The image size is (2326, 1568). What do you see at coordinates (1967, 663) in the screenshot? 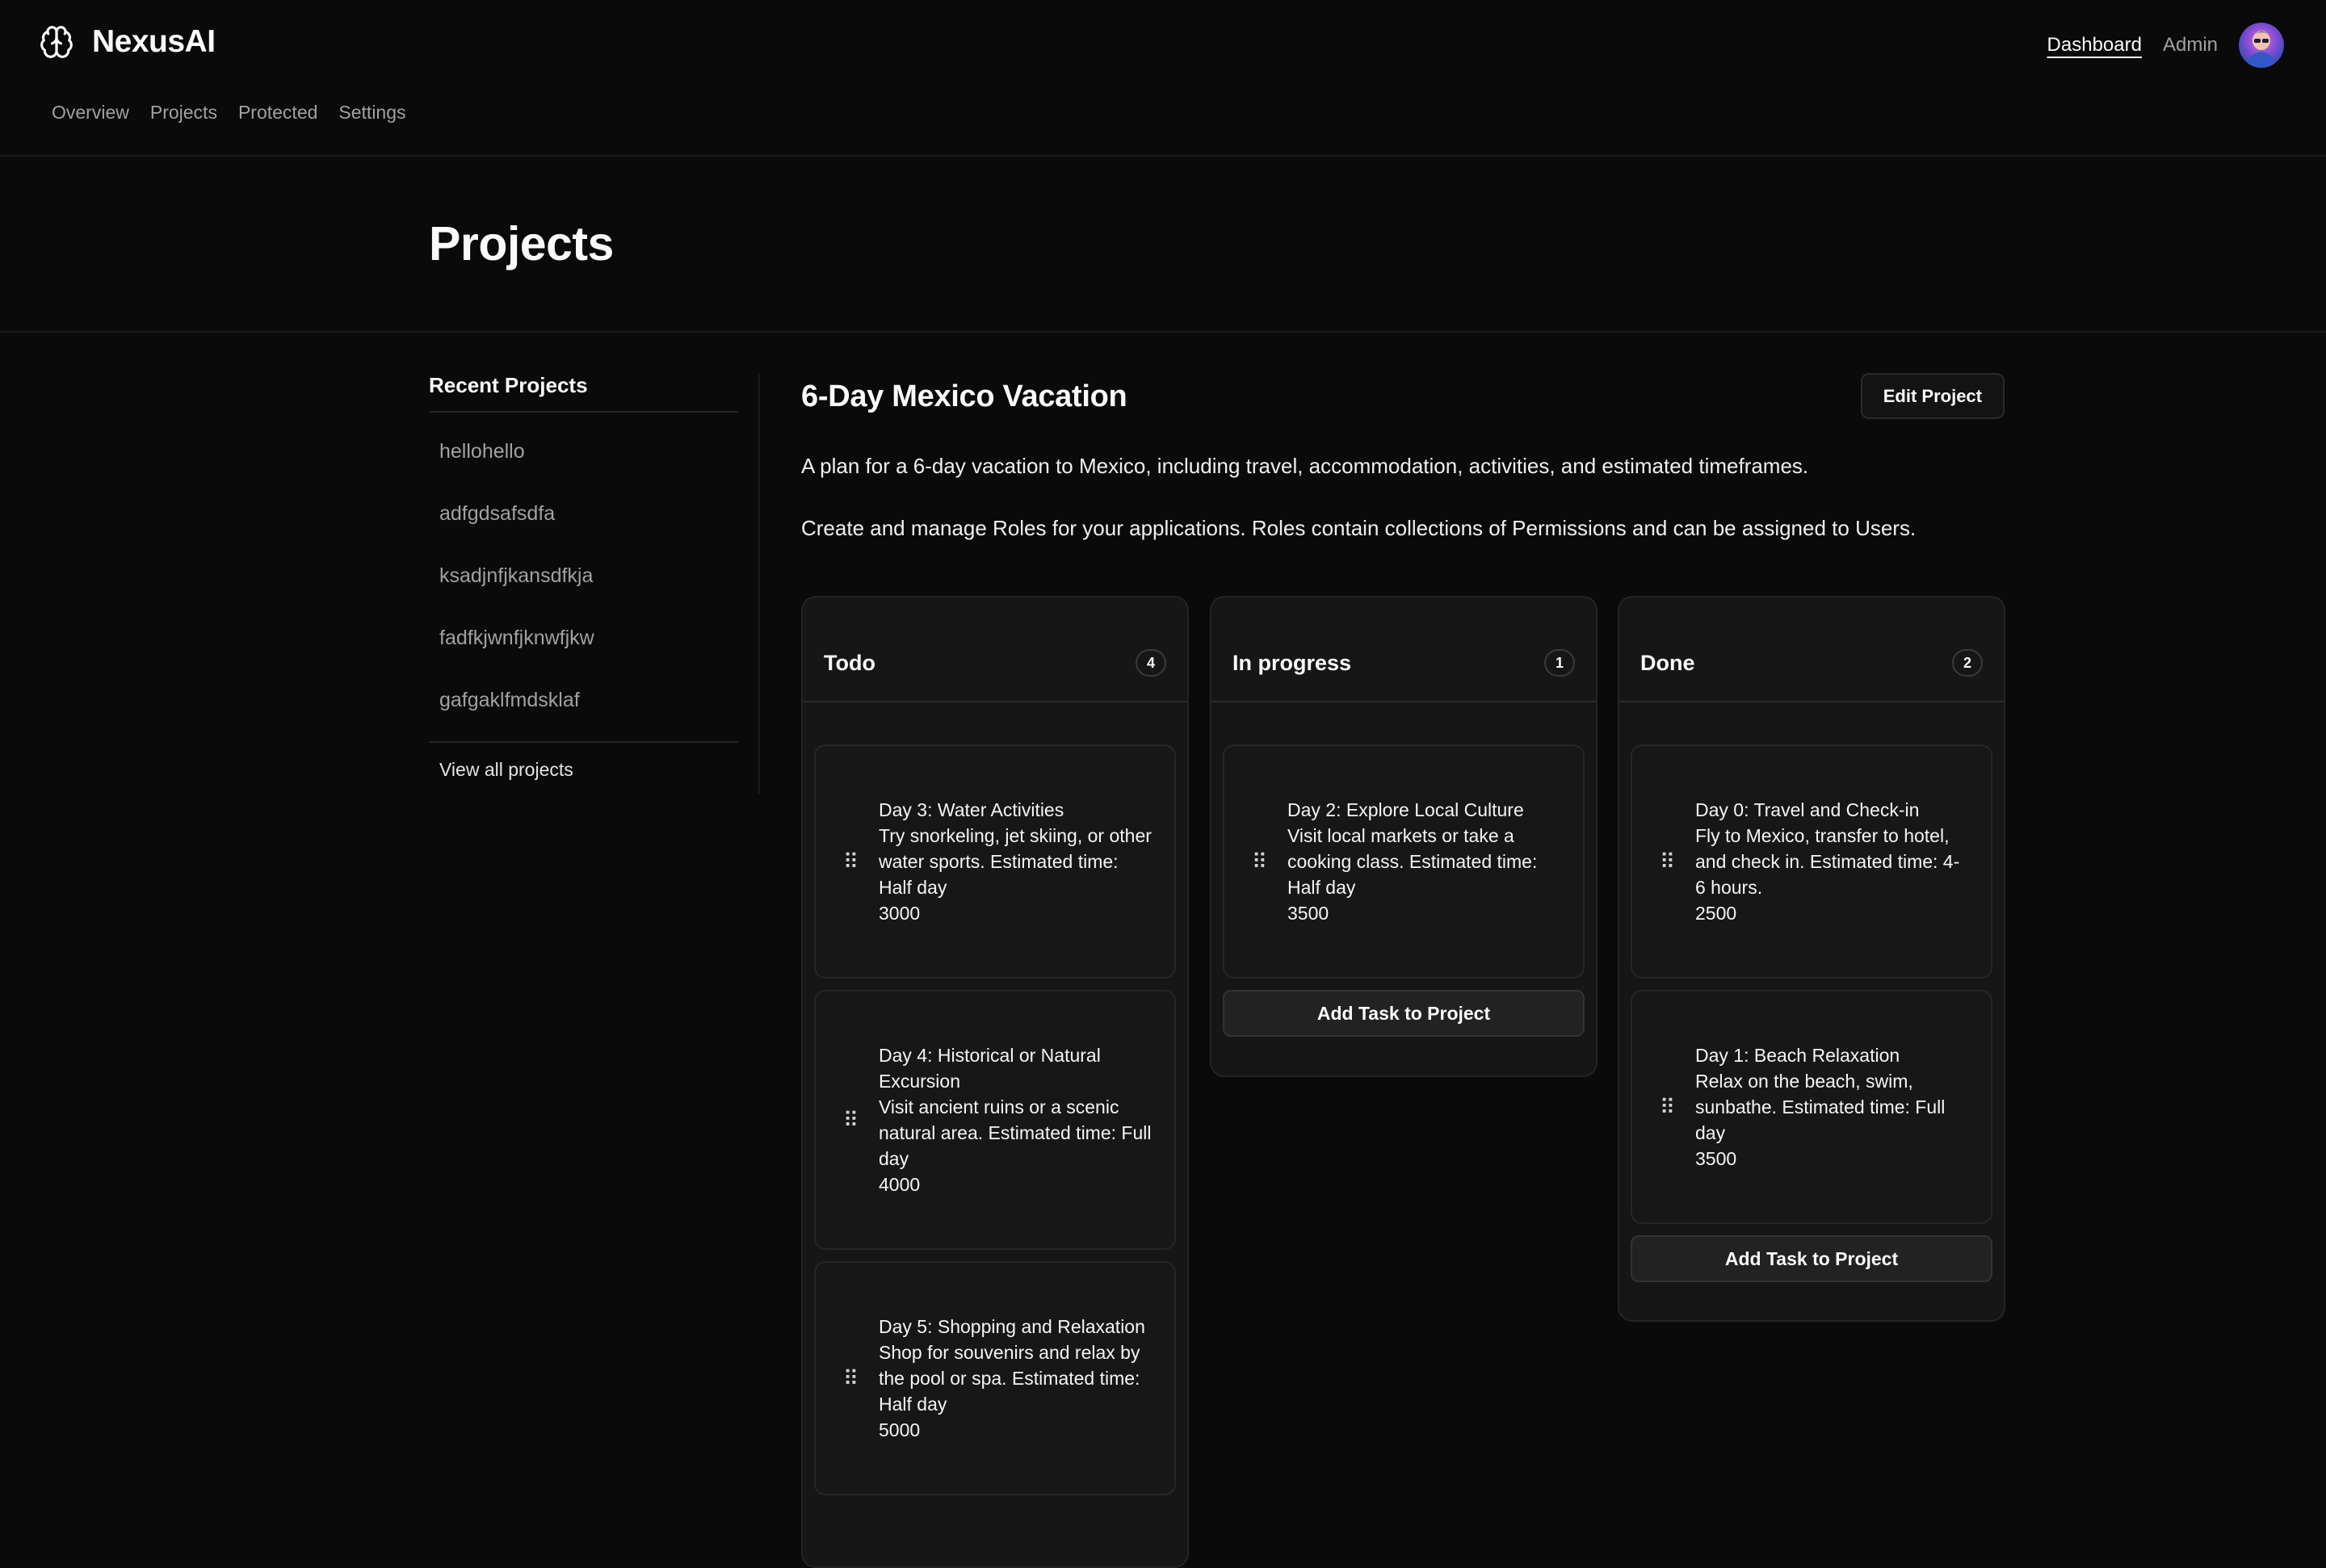
I see `task-count-badge: 2` at bounding box center [1967, 663].